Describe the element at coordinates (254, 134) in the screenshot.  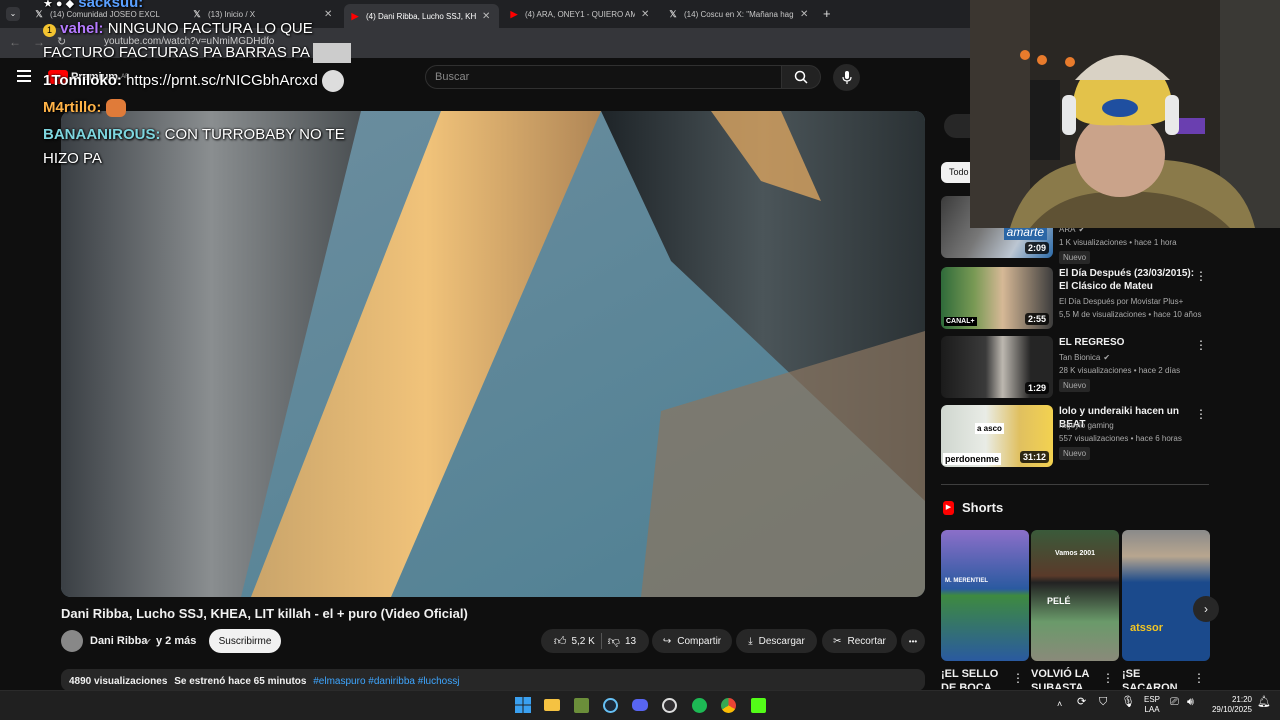
I see `chat-text: CON TURROBABY NO TE` at that location.